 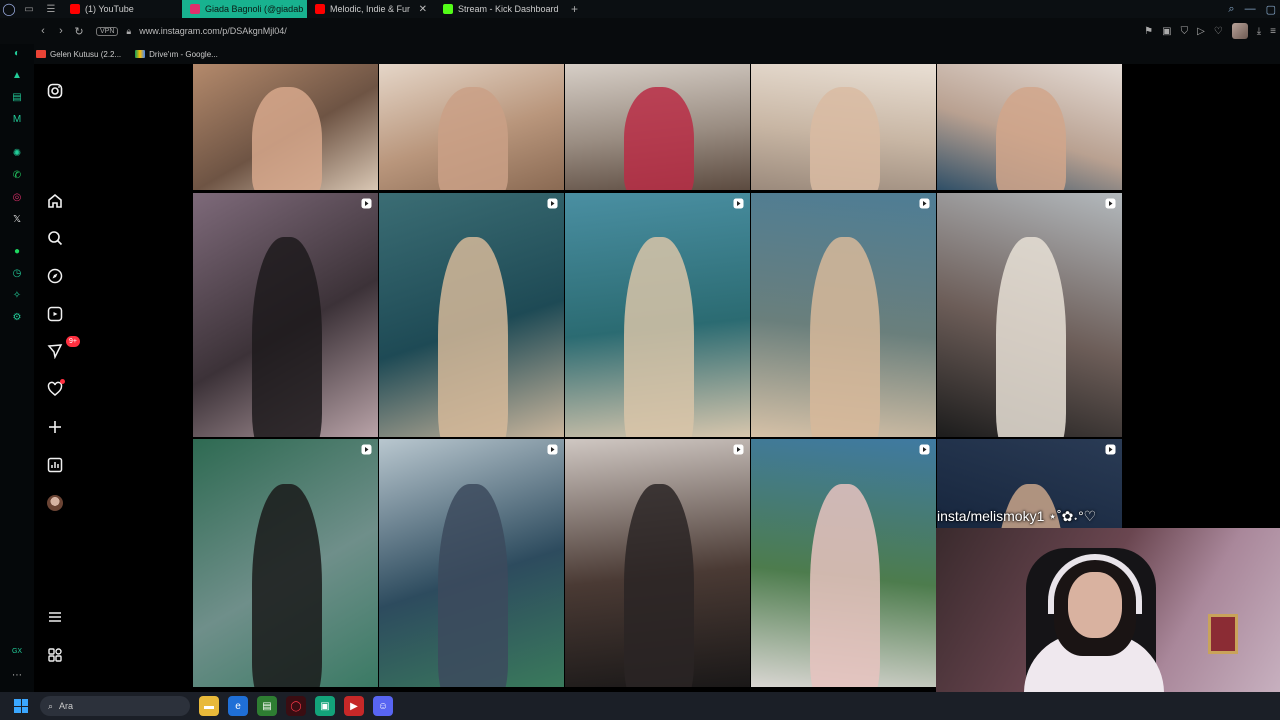 I want to click on snapshot-icon: ▣, so click(x=1166, y=31).